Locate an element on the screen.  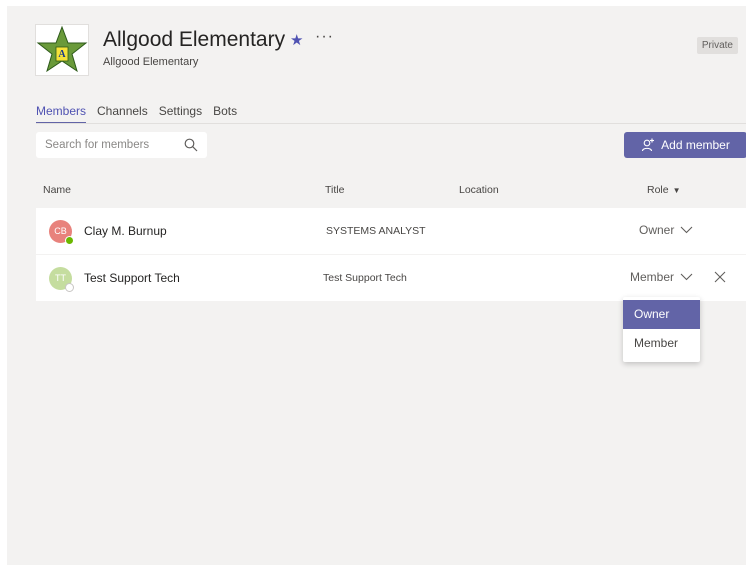
presence-available-icon is located at coordinates (69, 240).